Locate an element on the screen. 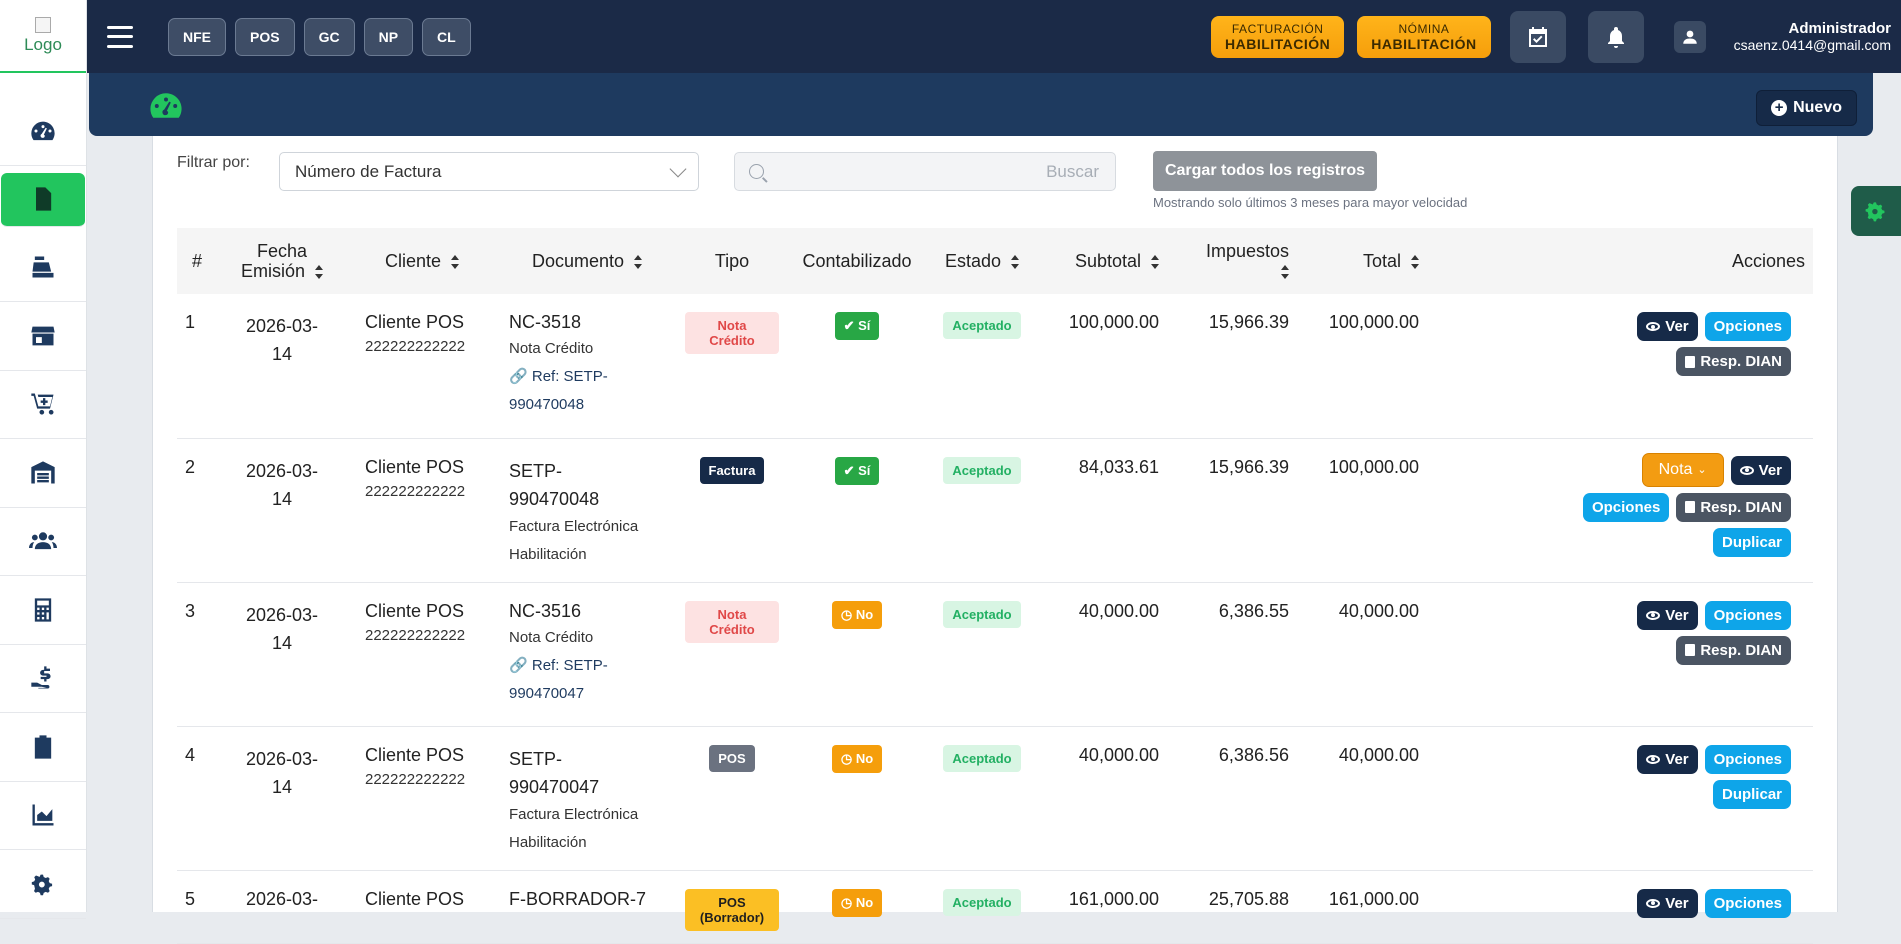 The width and height of the screenshot is (1901, 944). quick-nfe-button: NFE is located at coordinates (197, 36).